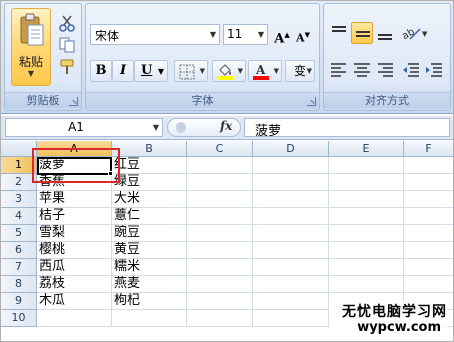 Image resolution: width=454 pixels, height=342 pixels. I want to click on row-header: 10, so click(19, 318).